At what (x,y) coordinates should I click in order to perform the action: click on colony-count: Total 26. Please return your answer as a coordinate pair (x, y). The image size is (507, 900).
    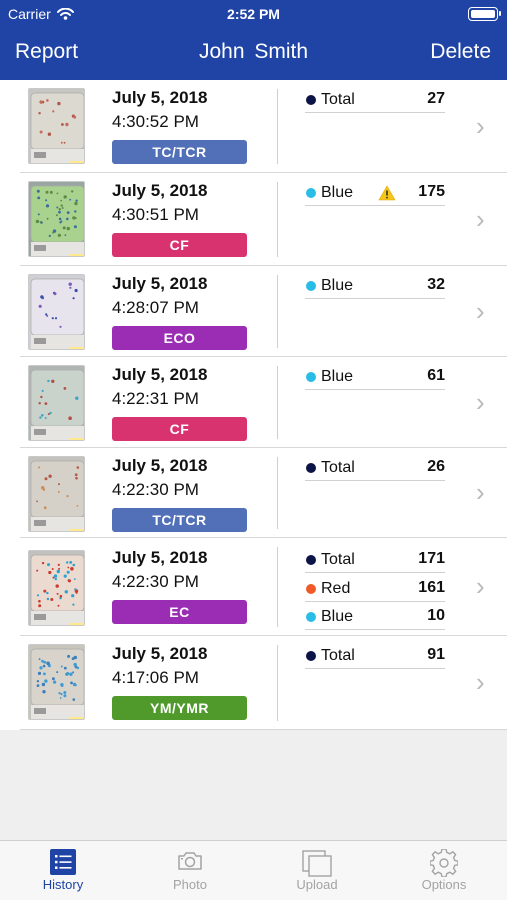
    Looking at the image, I should click on (375, 469).